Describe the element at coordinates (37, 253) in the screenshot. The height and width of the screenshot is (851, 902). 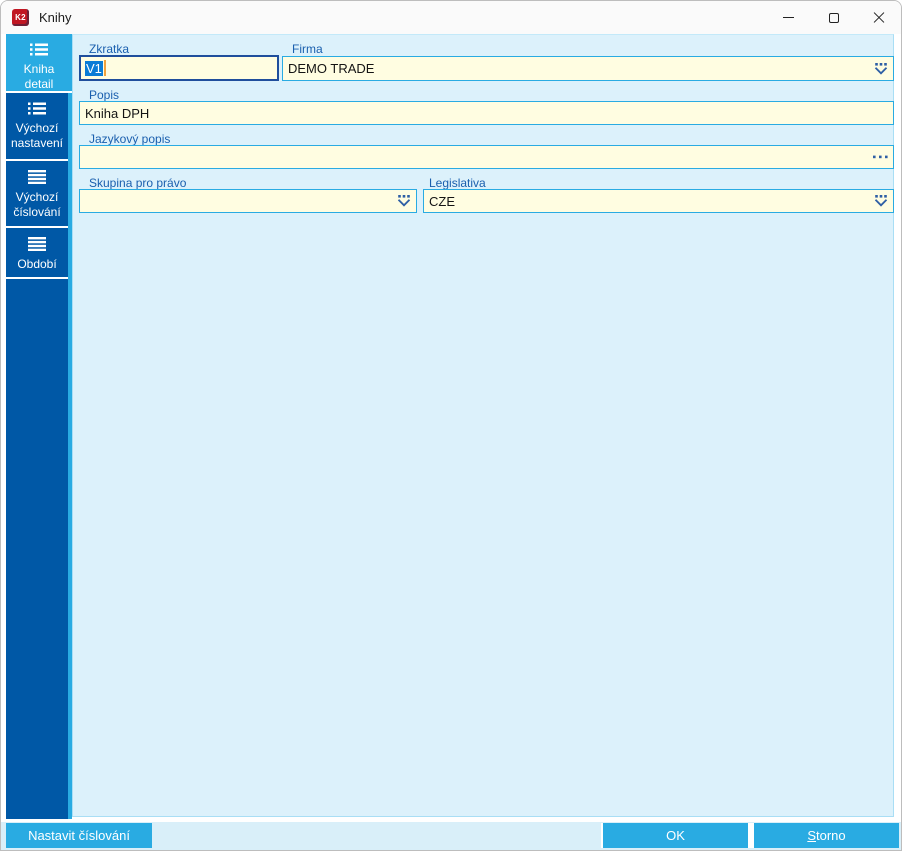
I see `sidebar-item-obdobi: Období` at that location.